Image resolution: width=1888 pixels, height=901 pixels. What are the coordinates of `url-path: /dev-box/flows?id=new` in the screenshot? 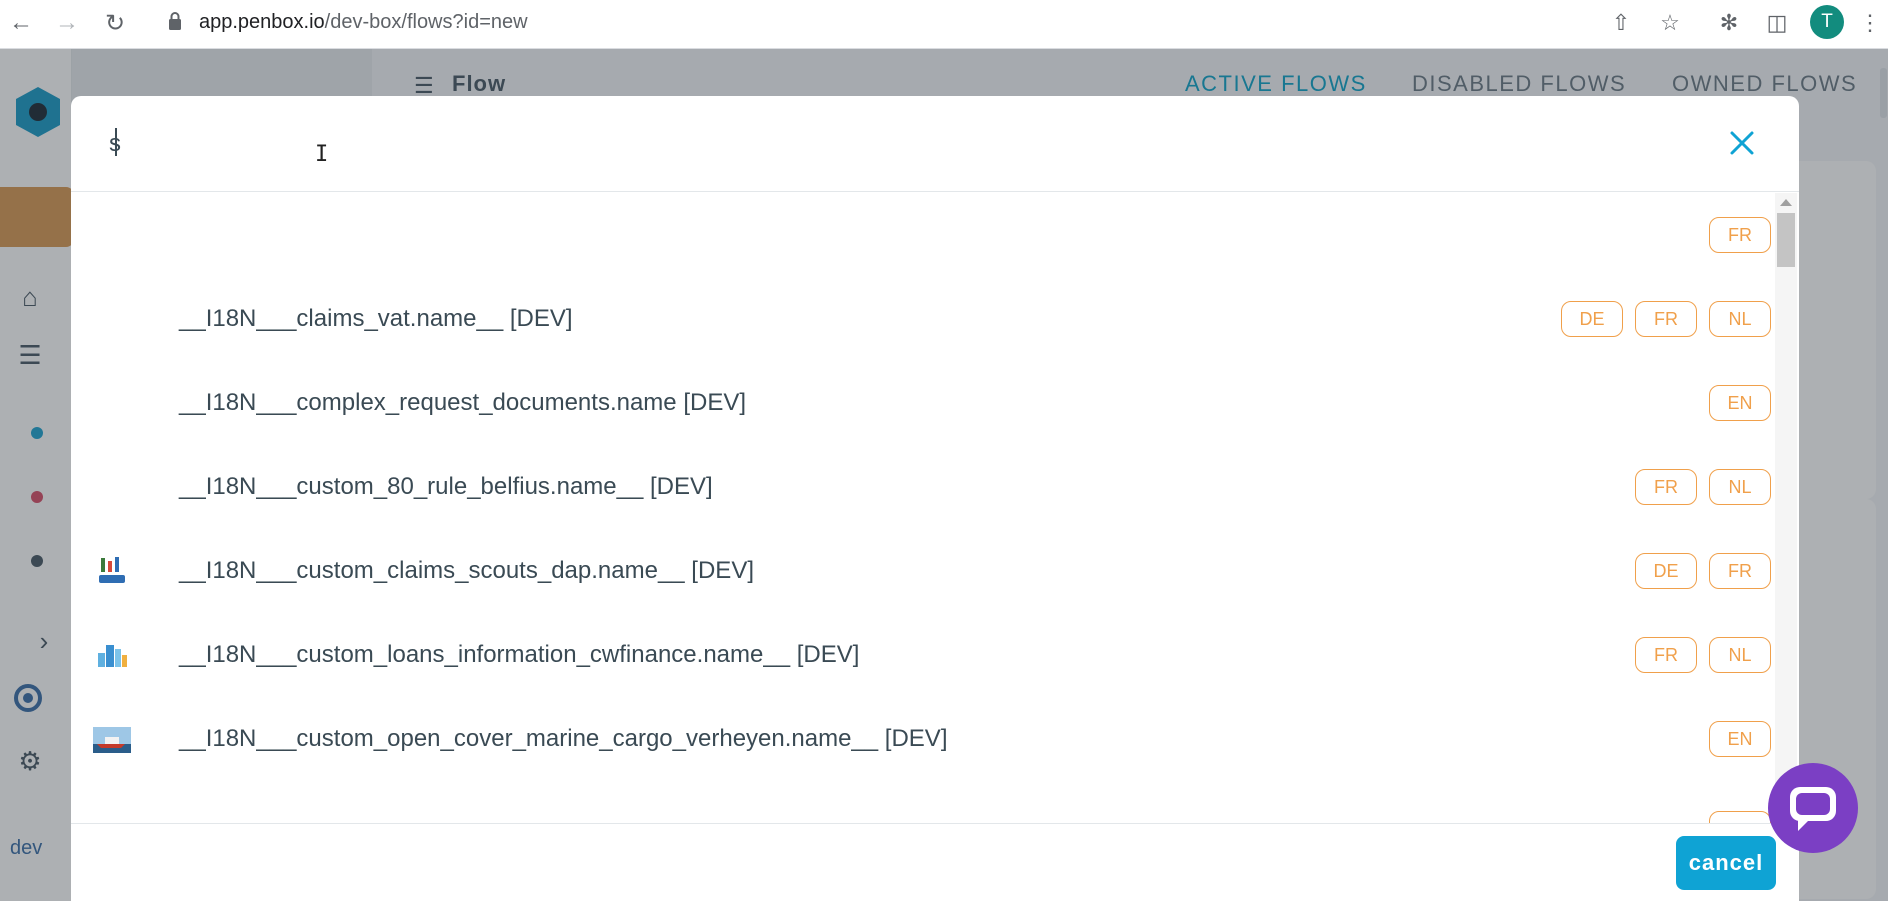 It's located at (426, 22).